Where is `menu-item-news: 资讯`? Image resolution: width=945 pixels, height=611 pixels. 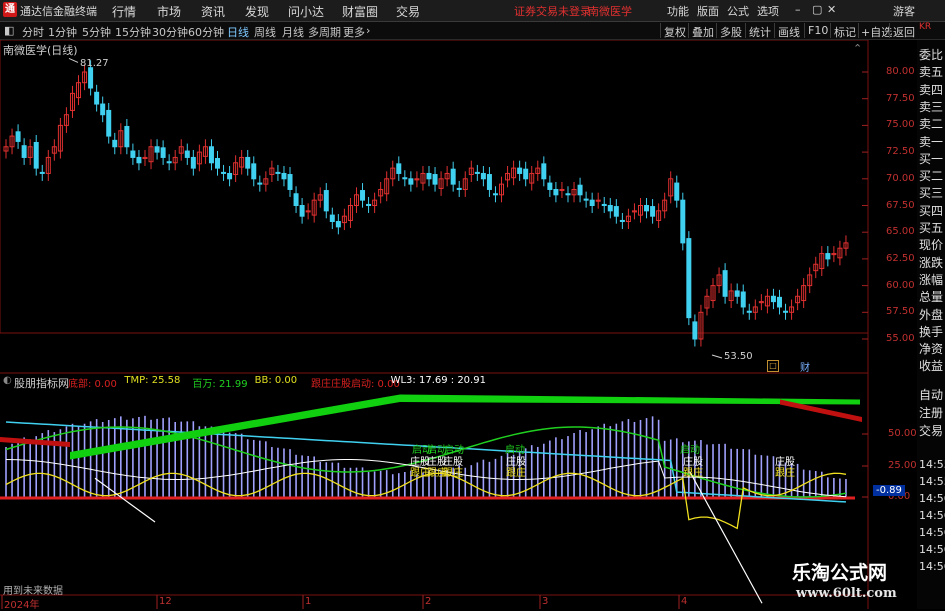 menu-item-news: 资讯 is located at coordinates (213, 11).